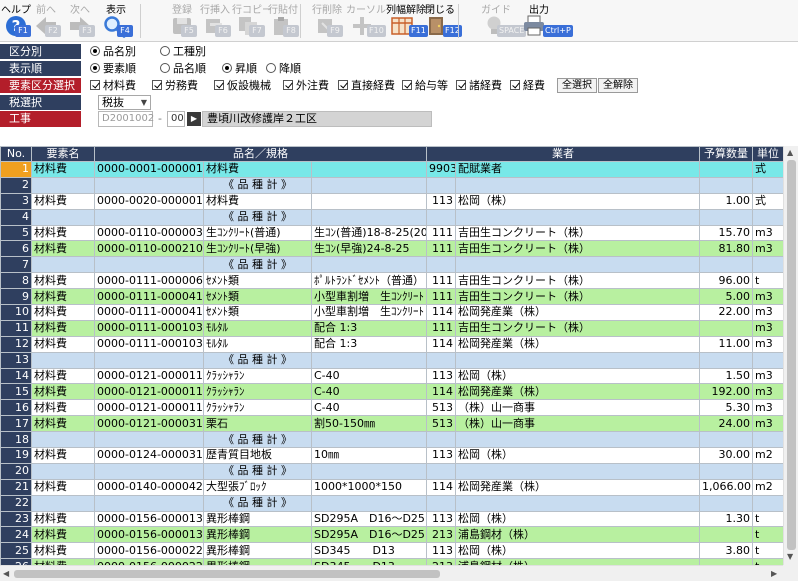  I want to click on vertical-scrollbar: ▲ ▼, so click(790, 355).